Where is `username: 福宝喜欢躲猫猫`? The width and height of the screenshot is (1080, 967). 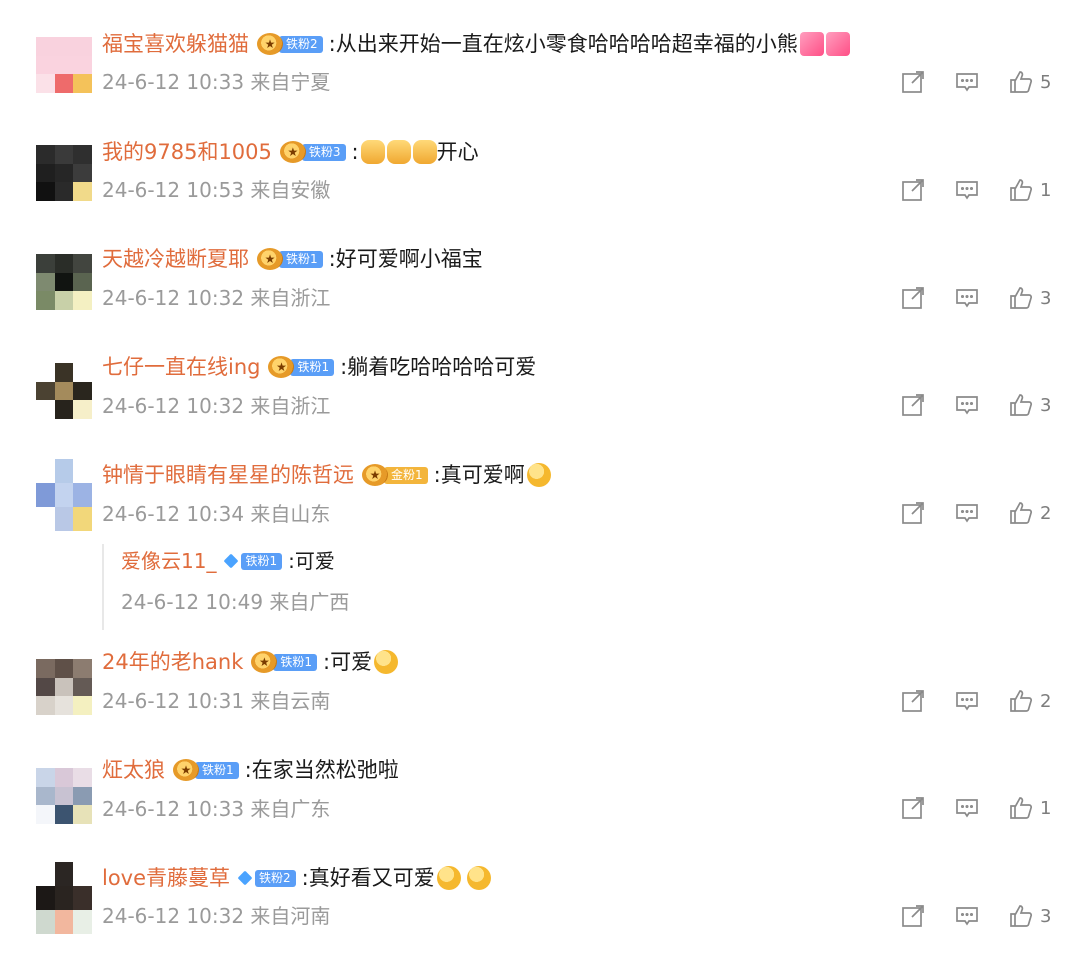
username: 福宝喜欢躲猫猫 is located at coordinates (175, 44).